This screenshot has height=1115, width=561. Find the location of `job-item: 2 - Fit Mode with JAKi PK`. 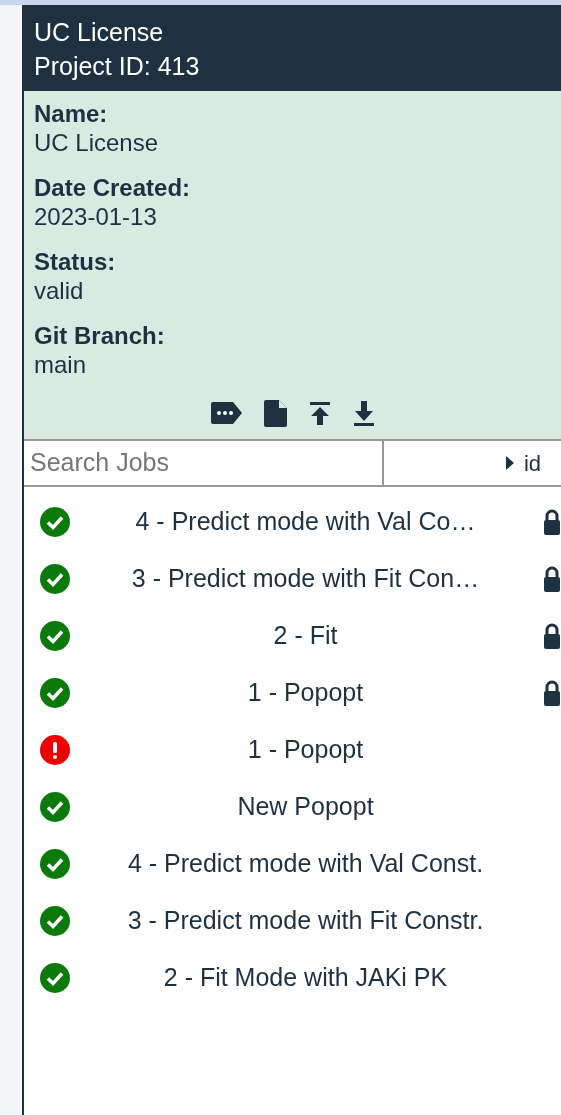

job-item: 2 - Fit Mode with JAKi PK is located at coordinates (292, 977).